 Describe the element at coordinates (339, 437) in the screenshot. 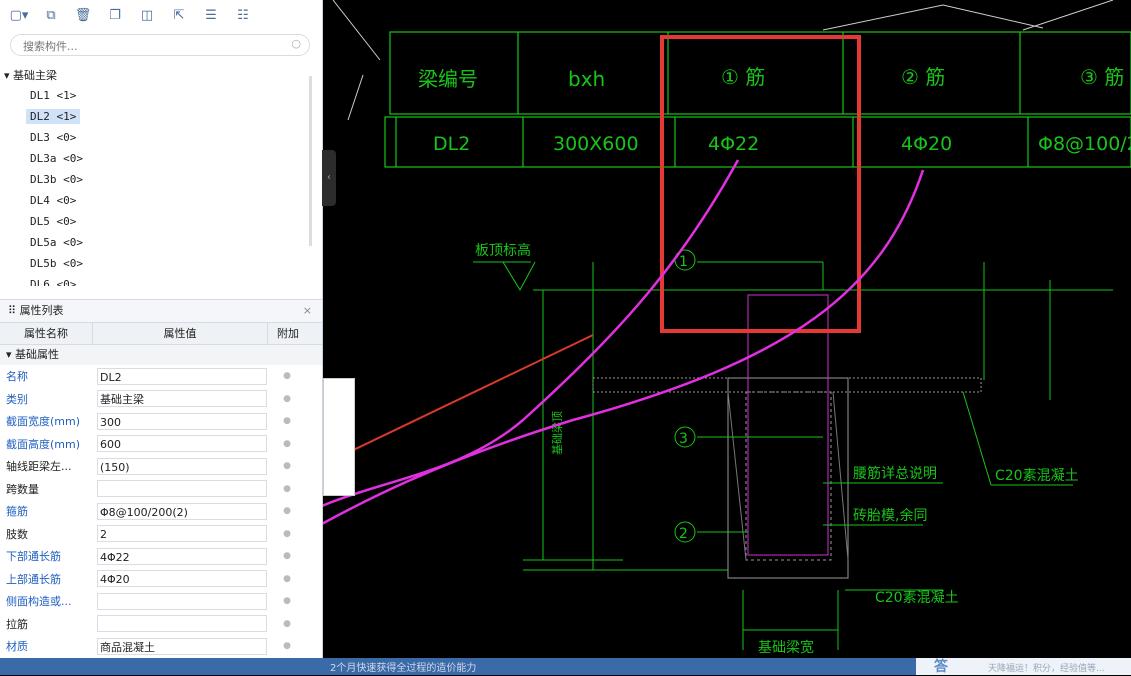

I see `mini-panel` at that location.